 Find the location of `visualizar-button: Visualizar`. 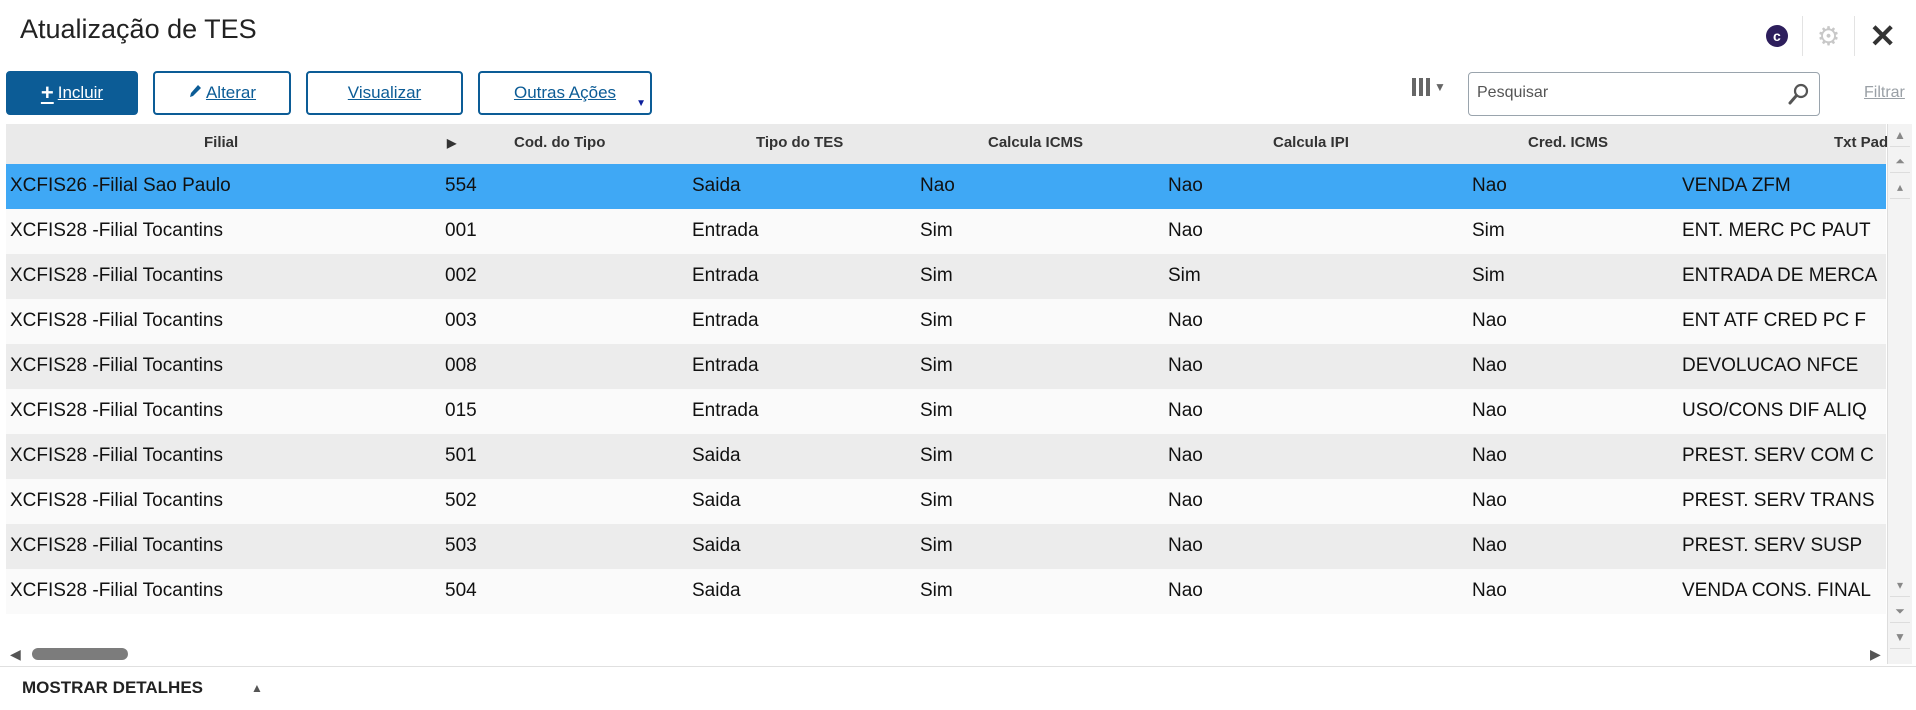

visualizar-button: Visualizar is located at coordinates (384, 93).